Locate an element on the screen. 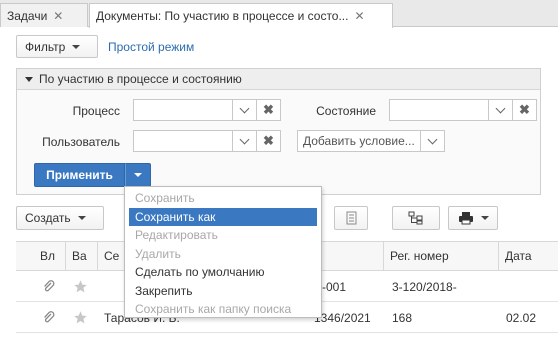 This screenshot has width=558, height=341. process-label: Процесс is located at coordinates (96, 111).